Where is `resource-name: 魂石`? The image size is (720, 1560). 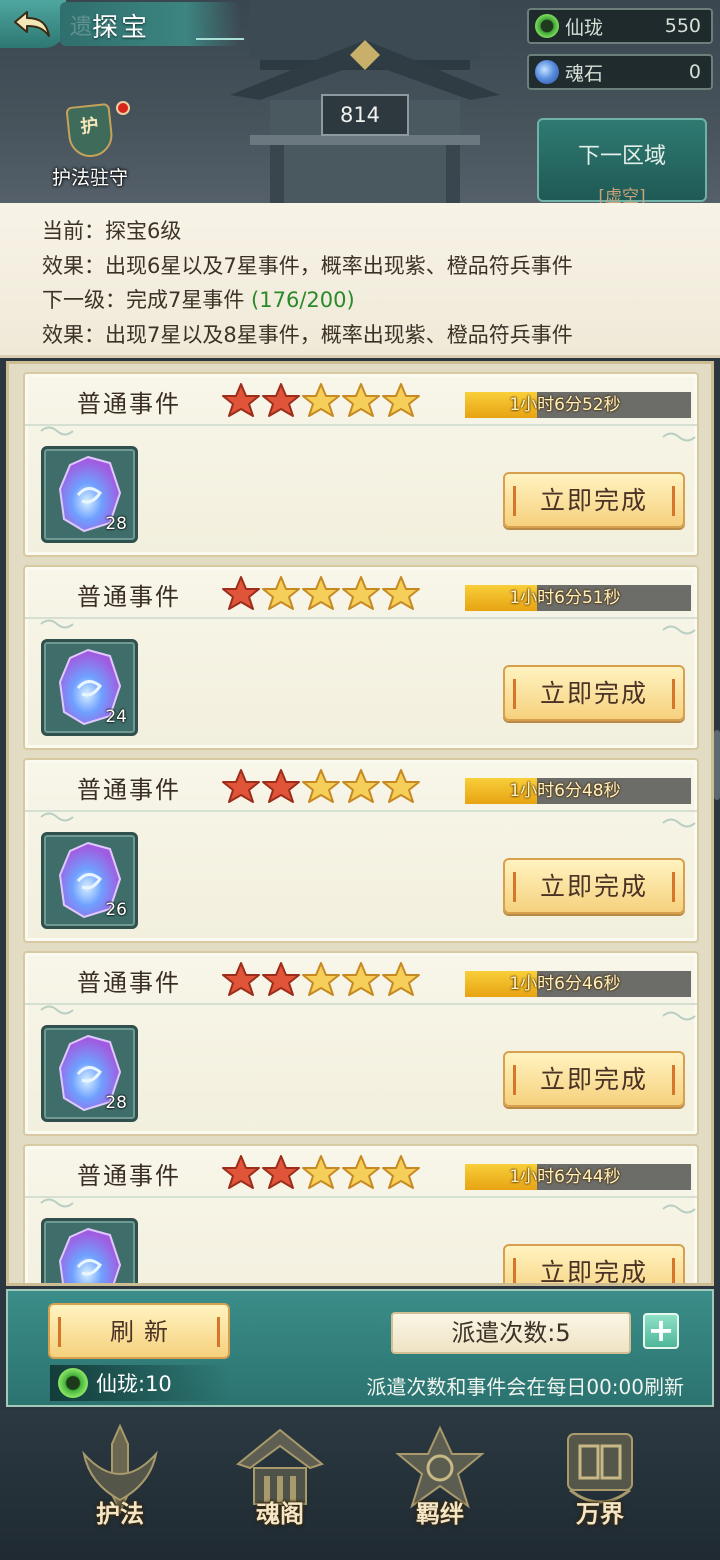
resource-name: 魂石 is located at coordinates (584, 73).